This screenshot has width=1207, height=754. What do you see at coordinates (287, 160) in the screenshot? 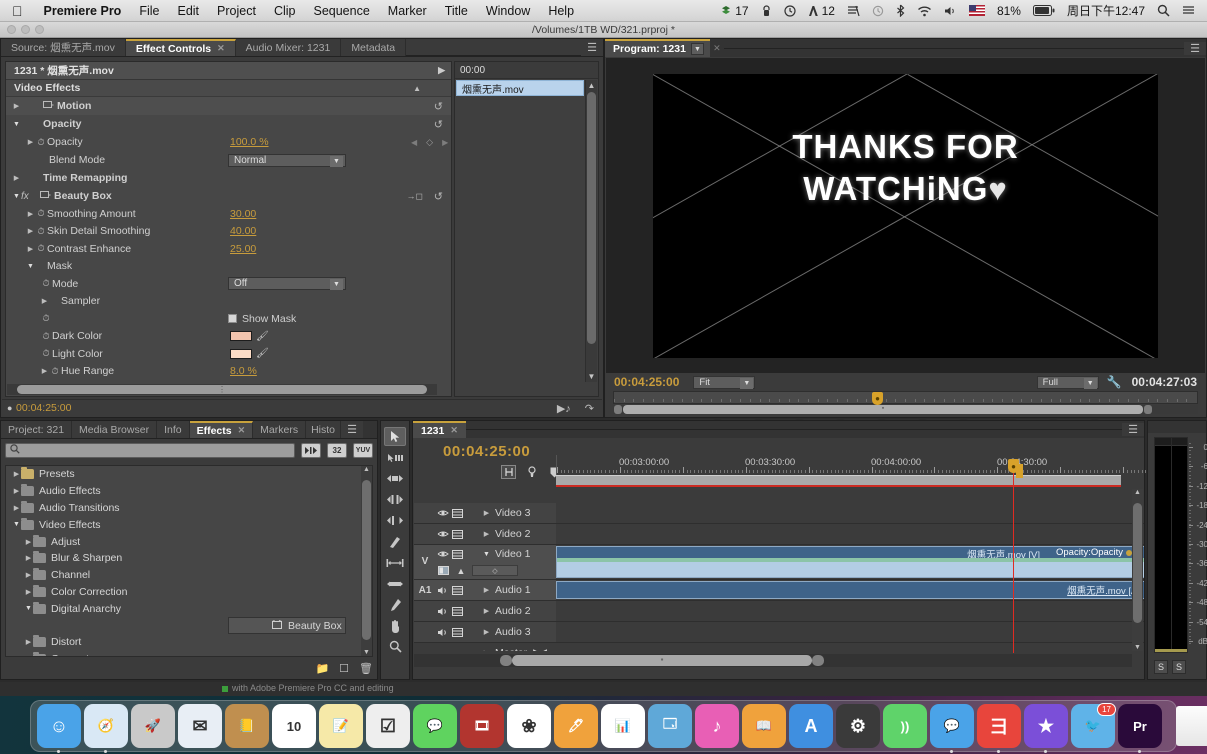
I see `blend-mode-dropdown: Normal ▼` at bounding box center [287, 160].